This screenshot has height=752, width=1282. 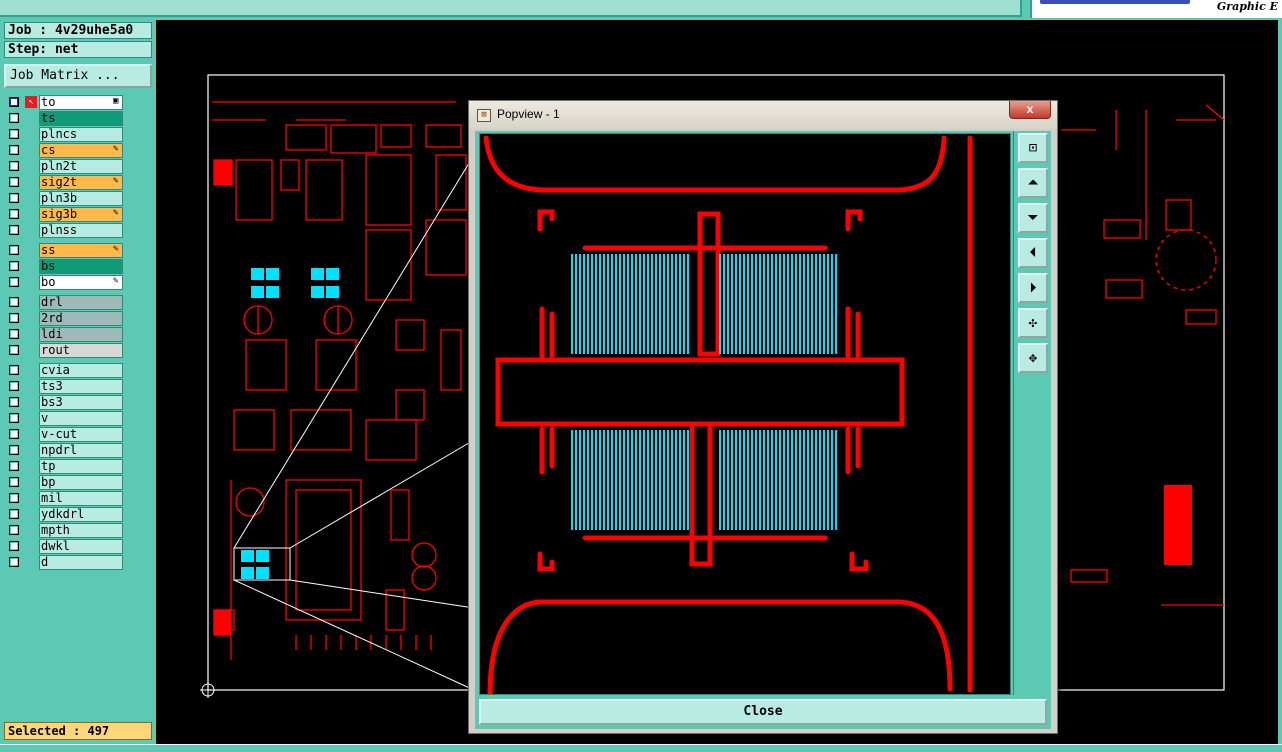 I want to click on layer-name: tp, so click(x=81, y=466).